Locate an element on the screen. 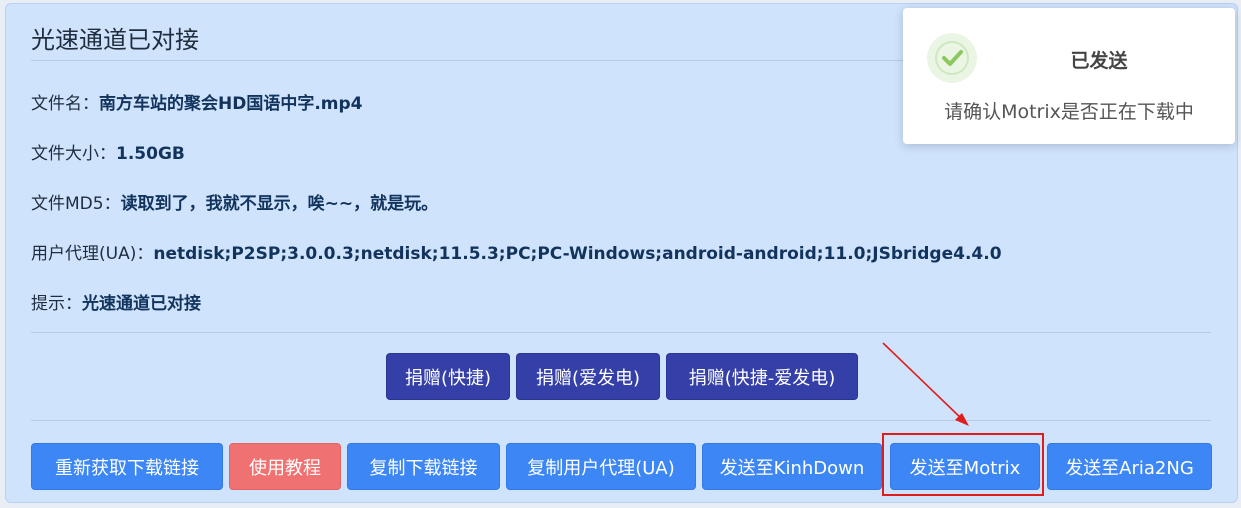  copy-ua-button: 复制用户代理(UA) is located at coordinates (601, 466).